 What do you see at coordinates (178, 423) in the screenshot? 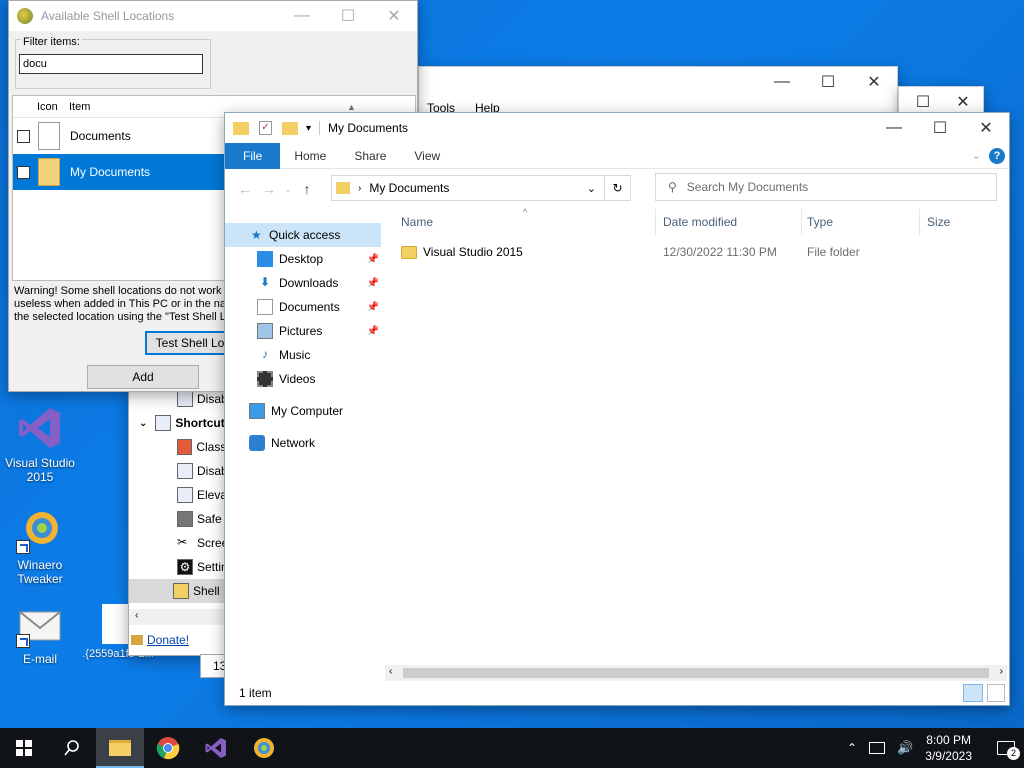
I see `tree-category-shortcut: ⌄ Shortcut` at bounding box center [178, 423].